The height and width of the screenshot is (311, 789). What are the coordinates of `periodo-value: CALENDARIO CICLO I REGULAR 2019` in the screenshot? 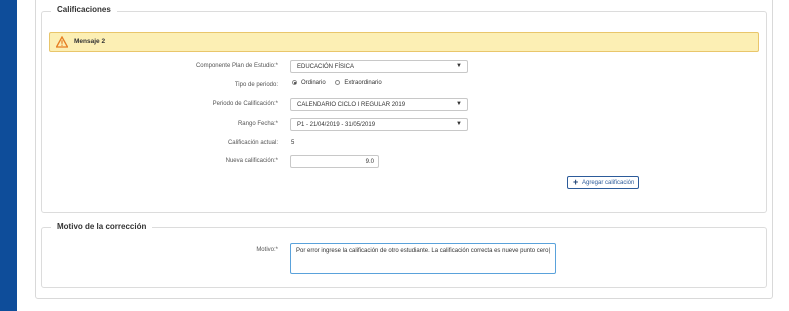 It's located at (351, 105).